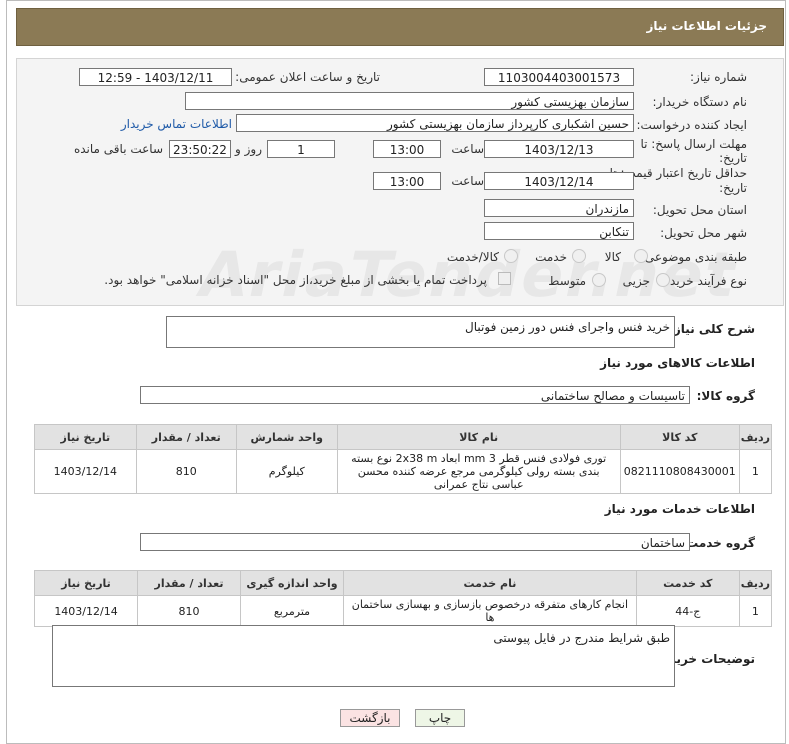 The image size is (789, 744). I want to click on validity-date-field: 1403/12/14, so click(559, 181).